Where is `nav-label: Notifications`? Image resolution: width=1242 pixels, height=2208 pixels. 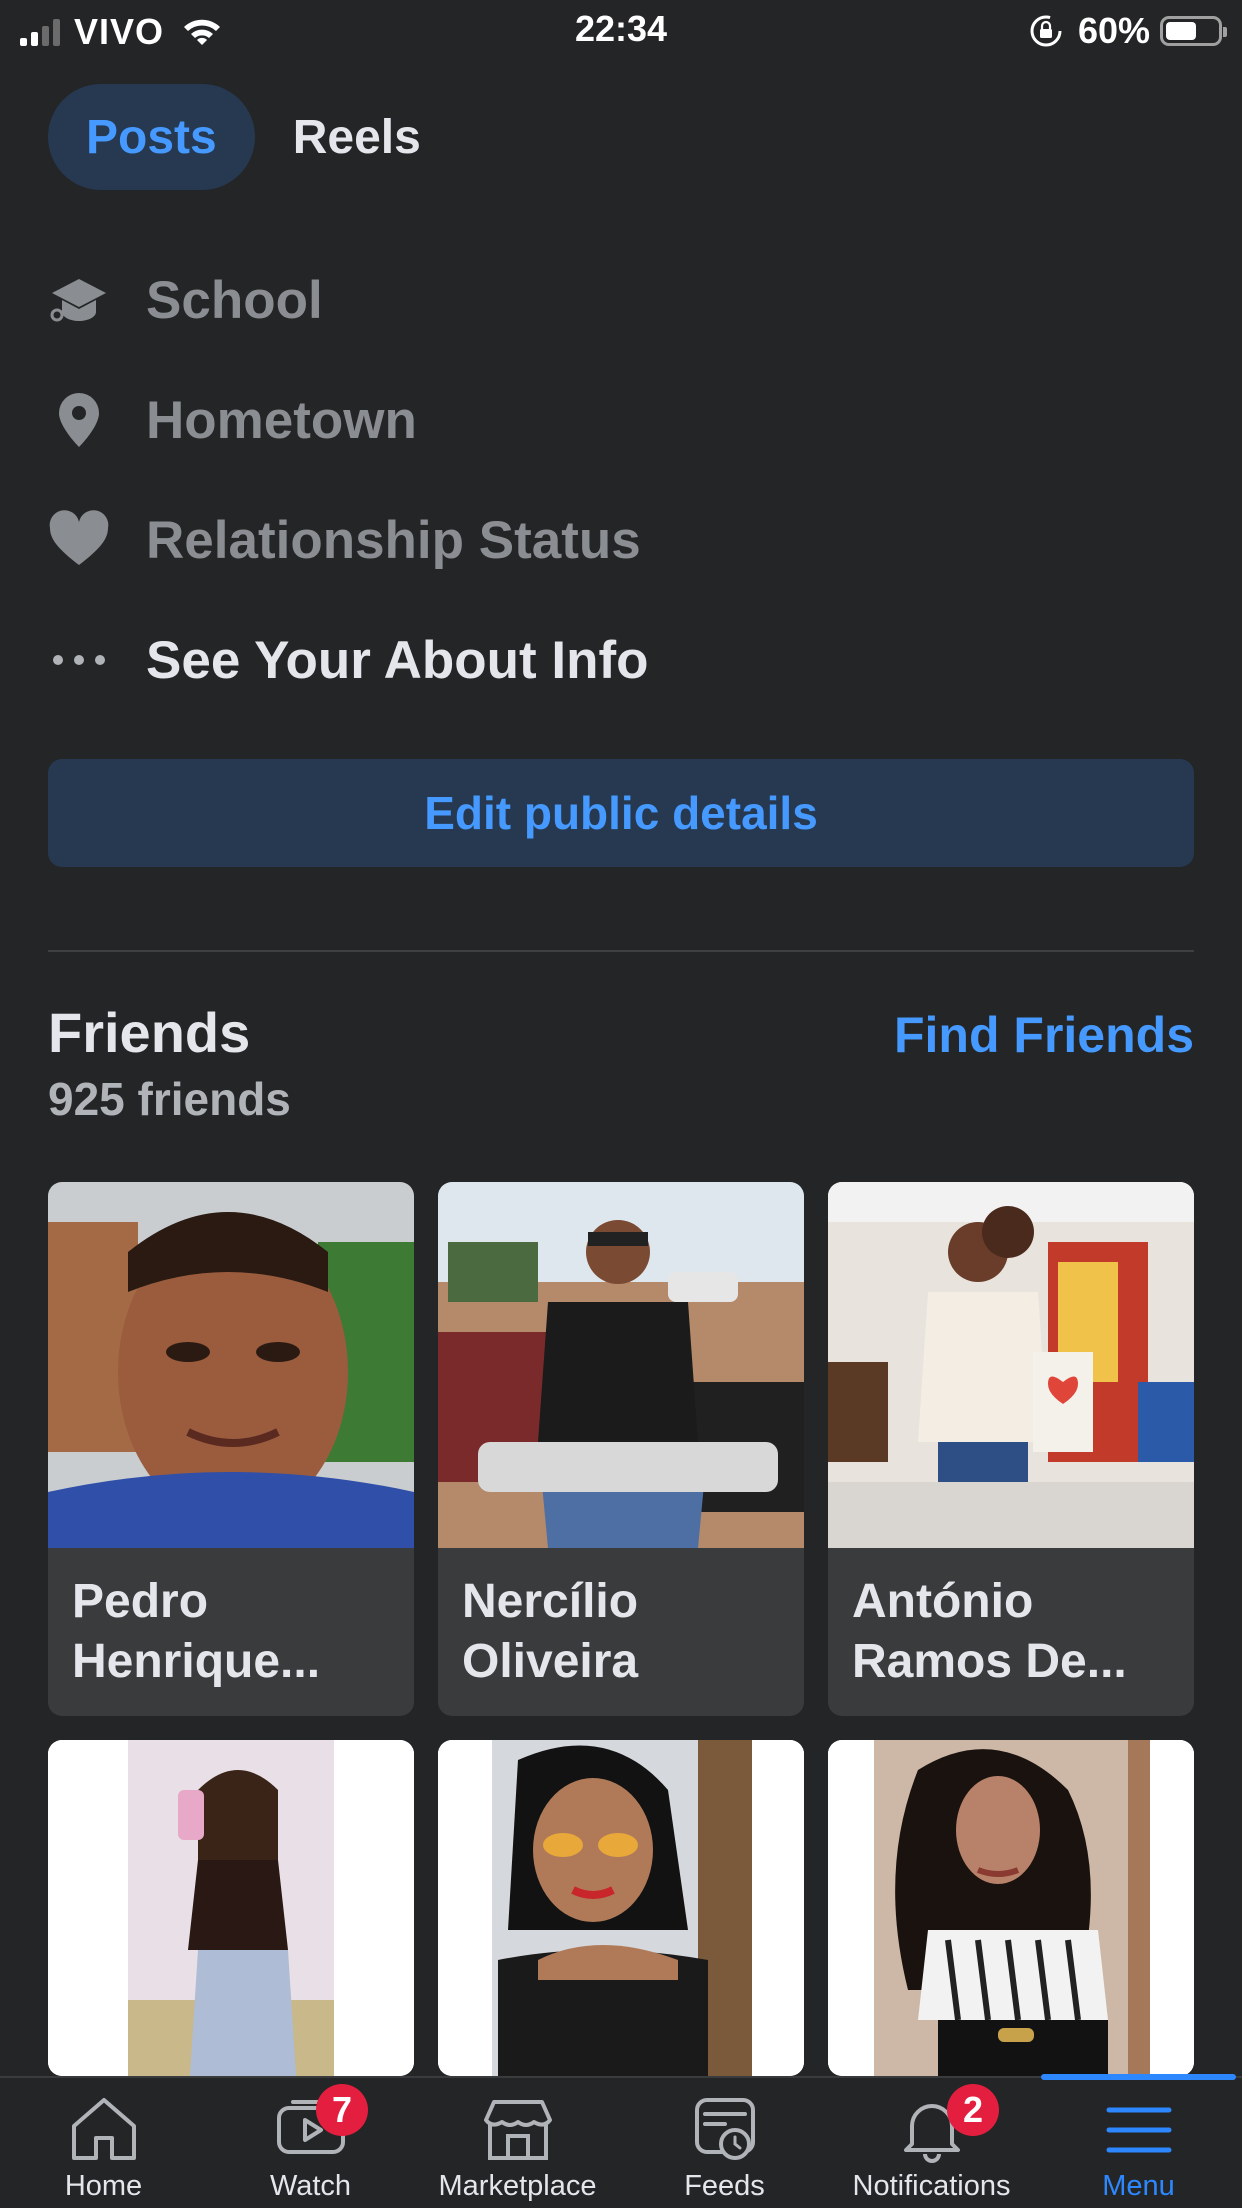
nav-label: Notifications is located at coordinates (931, 2186).